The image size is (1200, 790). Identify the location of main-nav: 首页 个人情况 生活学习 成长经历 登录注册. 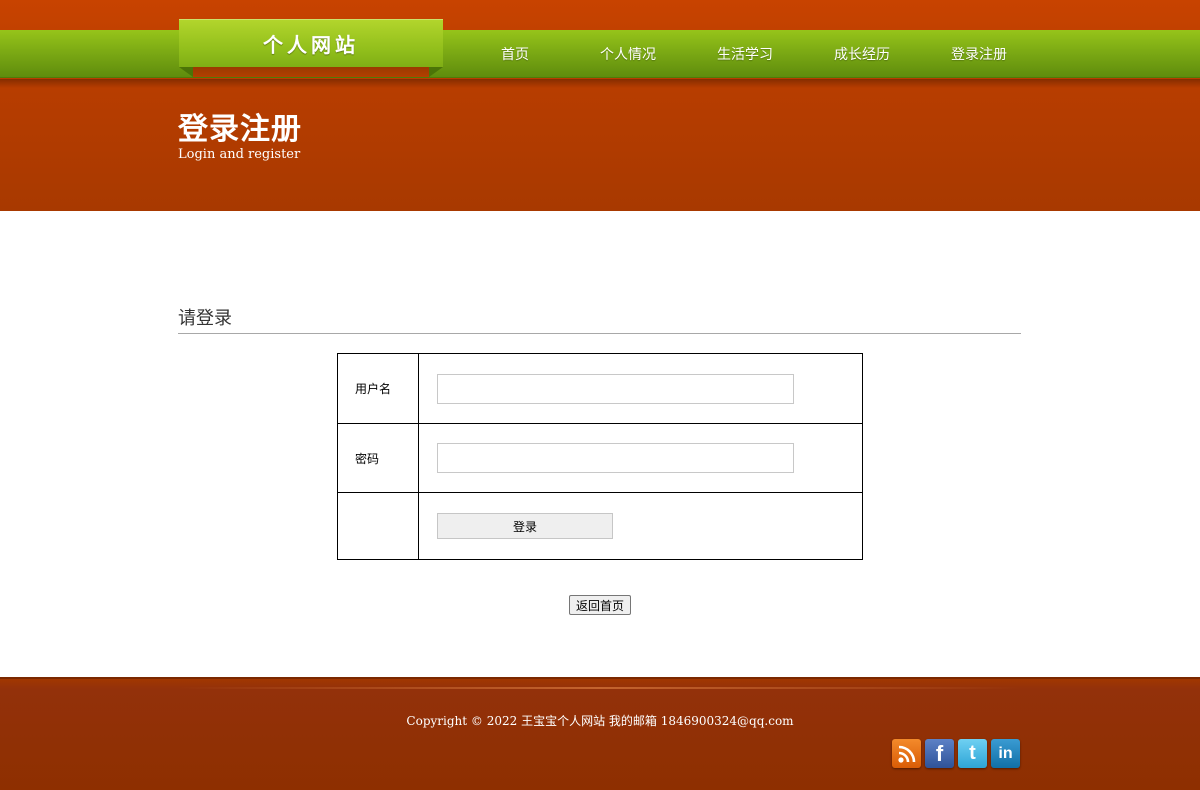
(758, 54).